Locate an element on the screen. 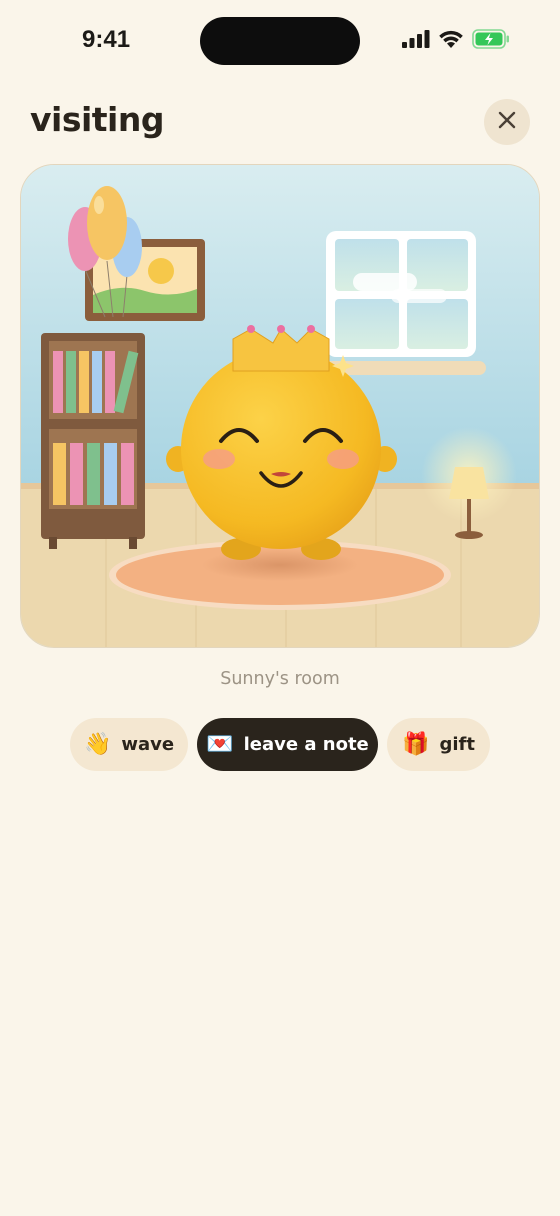 This screenshot has width=560, height=1216. status-bar: 9:41 is located at coordinates (280, 40).